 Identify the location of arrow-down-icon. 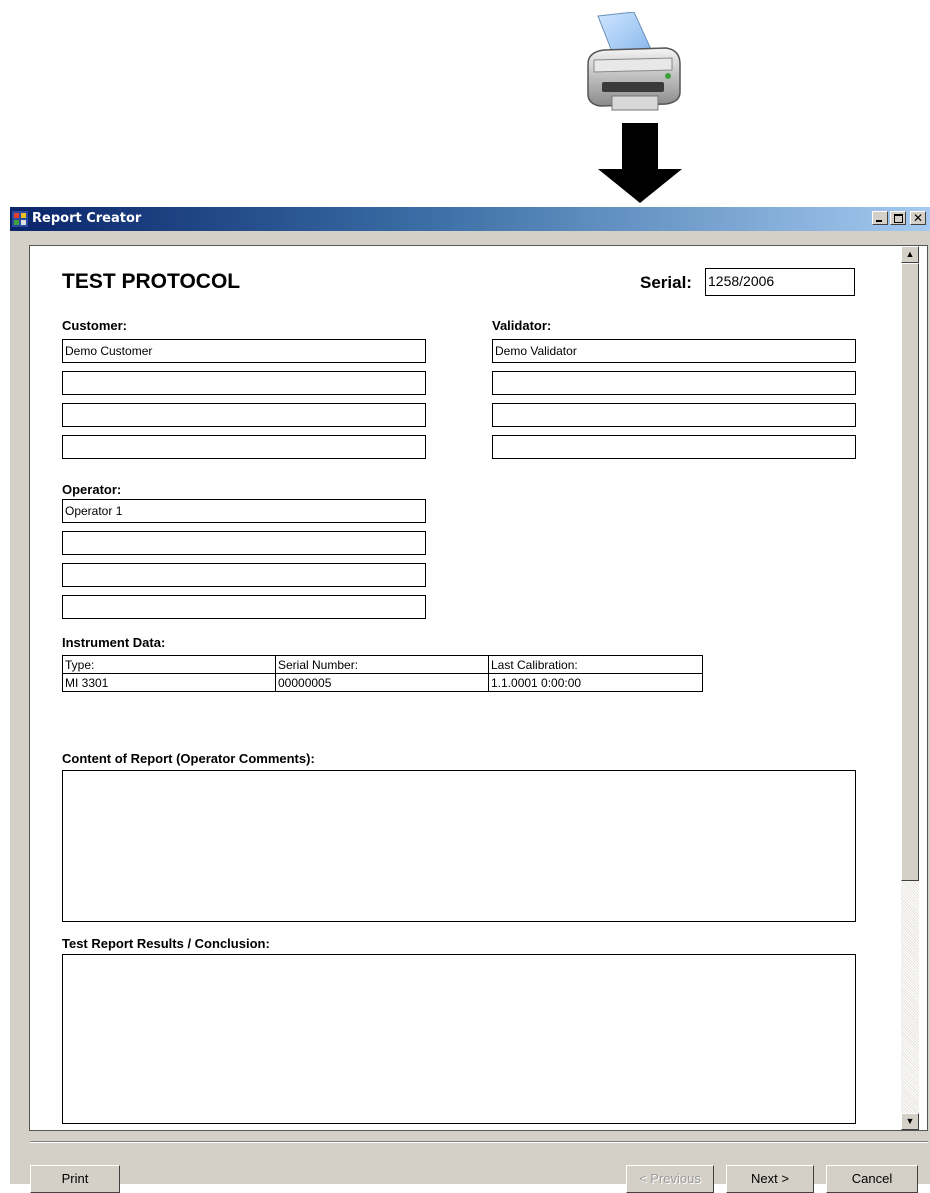
(640, 163).